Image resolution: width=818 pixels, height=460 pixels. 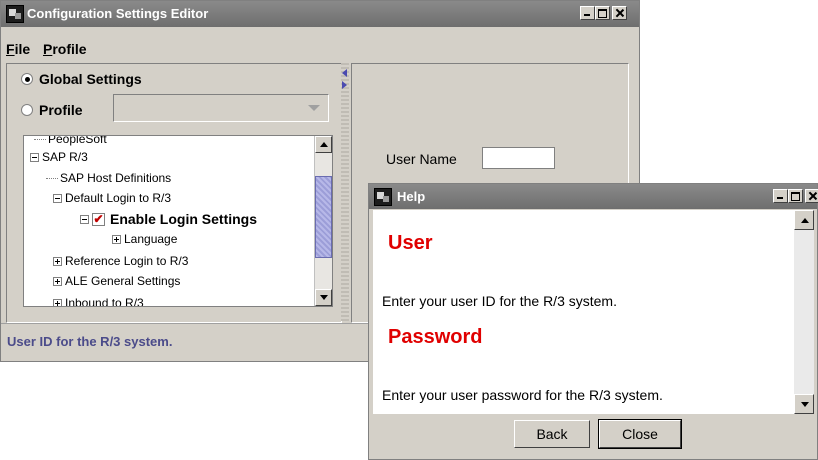 I want to click on tree-item-label: Enable Login Settings, so click(x=184, y=219).